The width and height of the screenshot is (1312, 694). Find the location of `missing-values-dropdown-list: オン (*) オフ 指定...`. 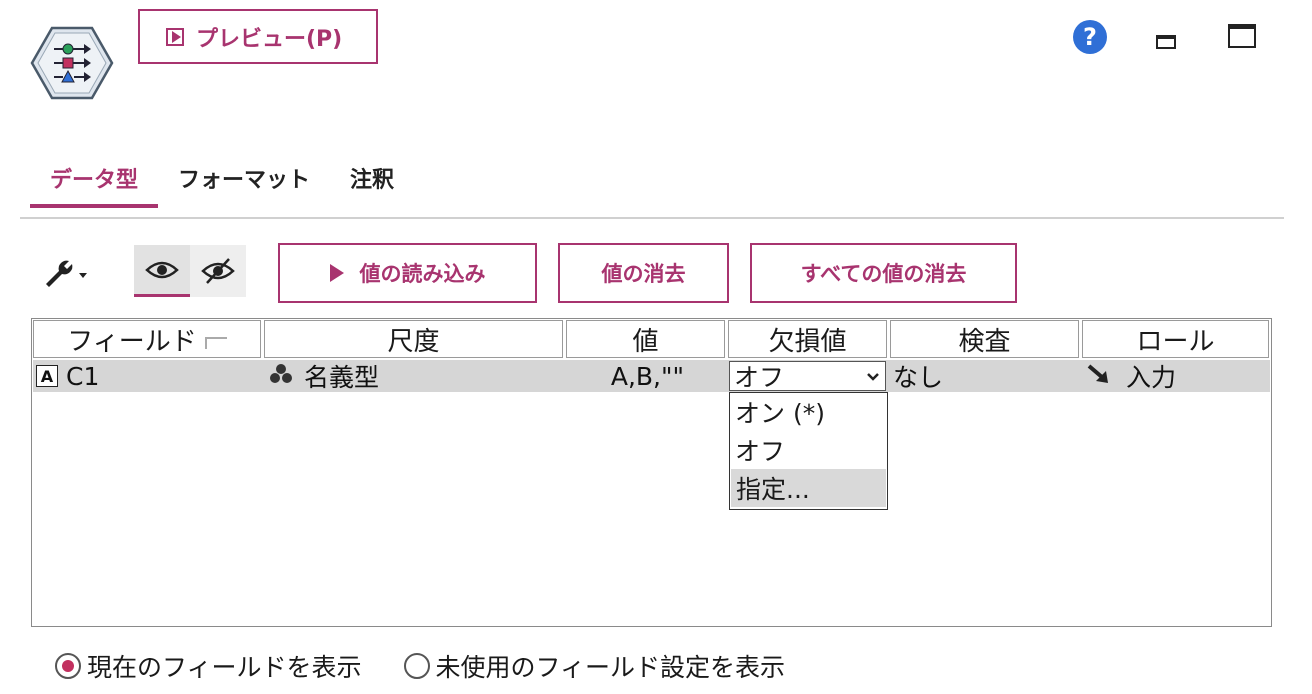

missing-values-dropdown-list: オン (*) オフ 指定... is located at coordinates (808, 451).